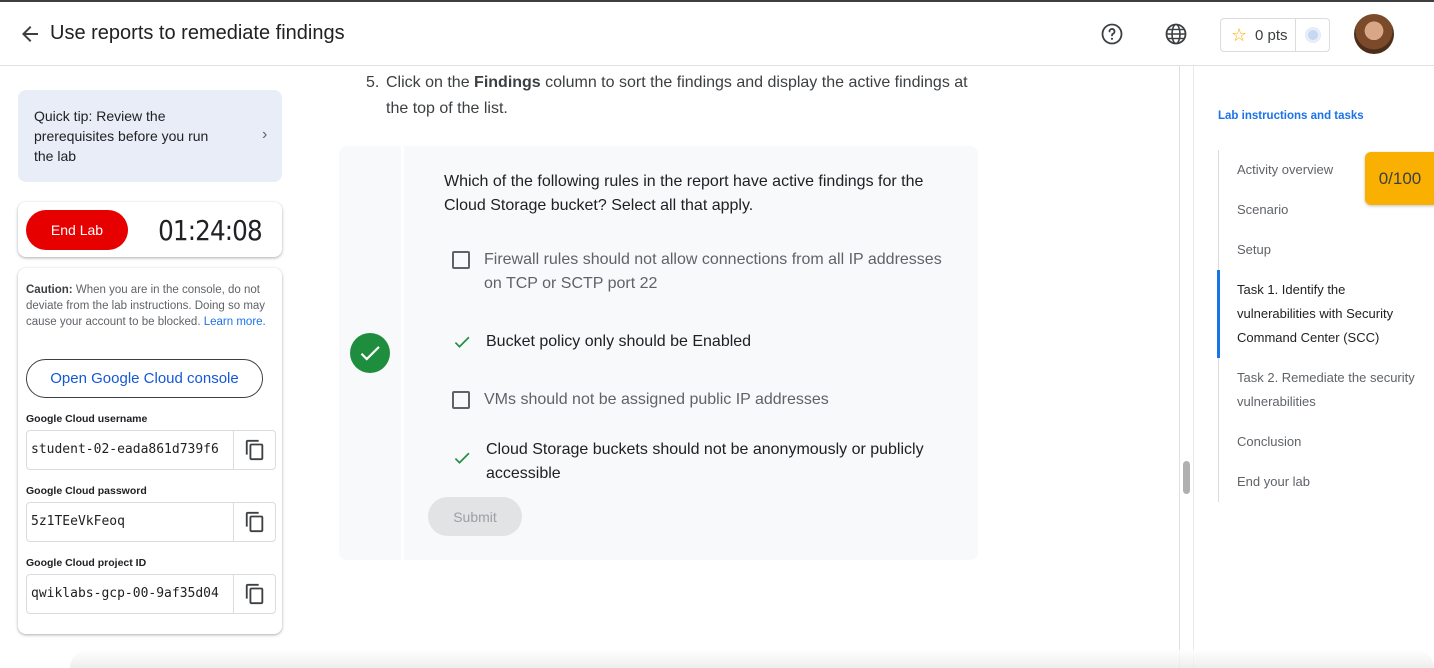  I want to click on open-console-button: Open Google Cloud console, so click(144, 378).